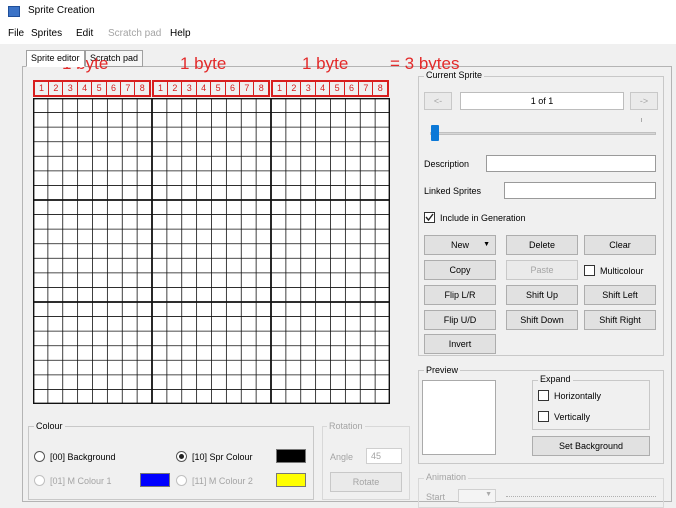  Describe the element at coordinates (542, 245) in the screenshot. I see `delete-button: Delete` at that location.